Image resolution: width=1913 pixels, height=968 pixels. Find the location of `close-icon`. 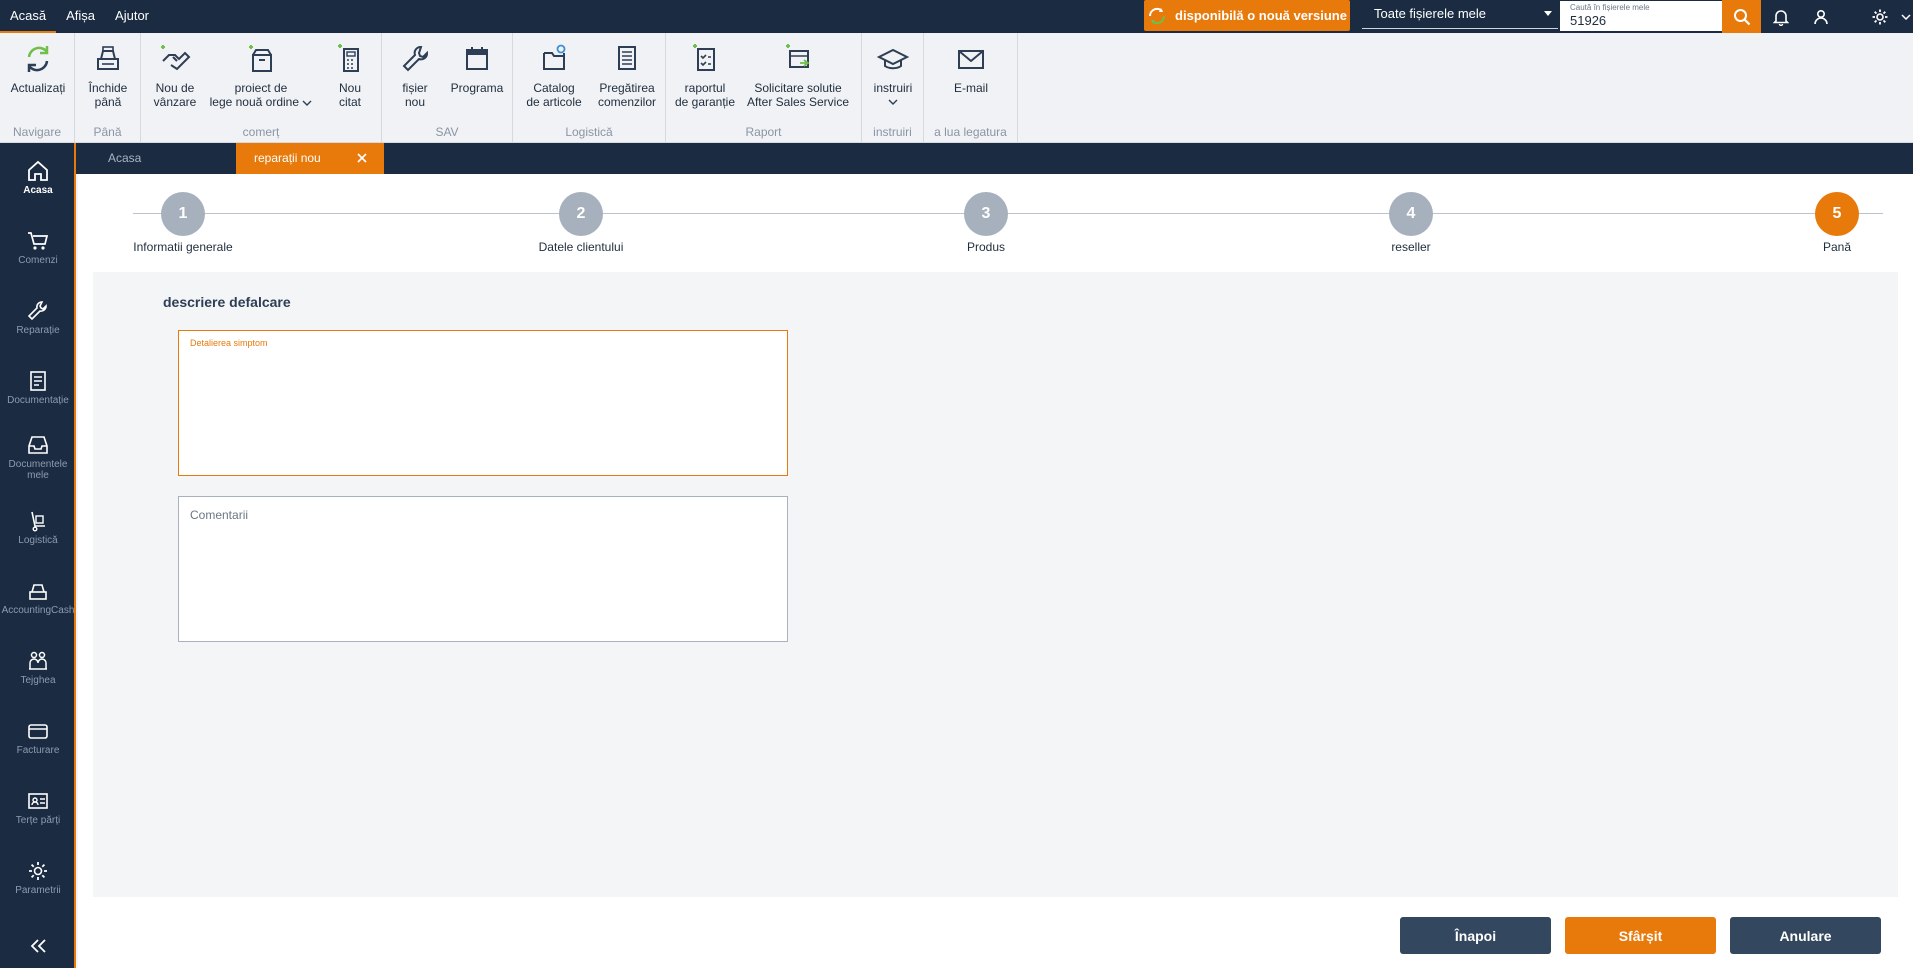

close-icon is located at coordinates (362, 158).